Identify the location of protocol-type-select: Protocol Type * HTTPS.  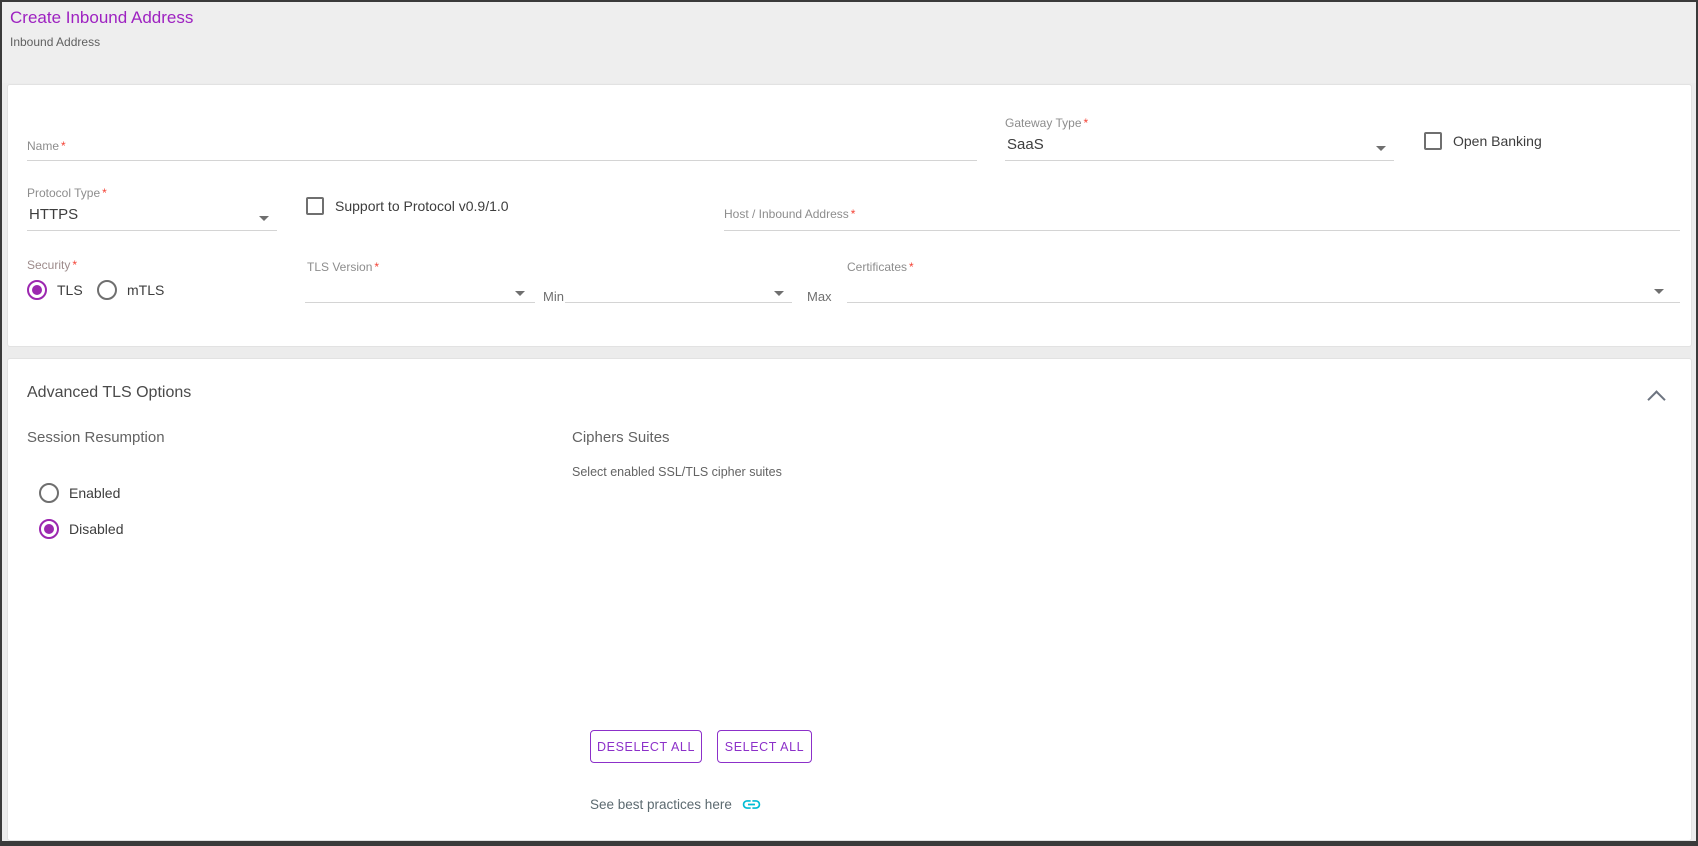
(152, 206).